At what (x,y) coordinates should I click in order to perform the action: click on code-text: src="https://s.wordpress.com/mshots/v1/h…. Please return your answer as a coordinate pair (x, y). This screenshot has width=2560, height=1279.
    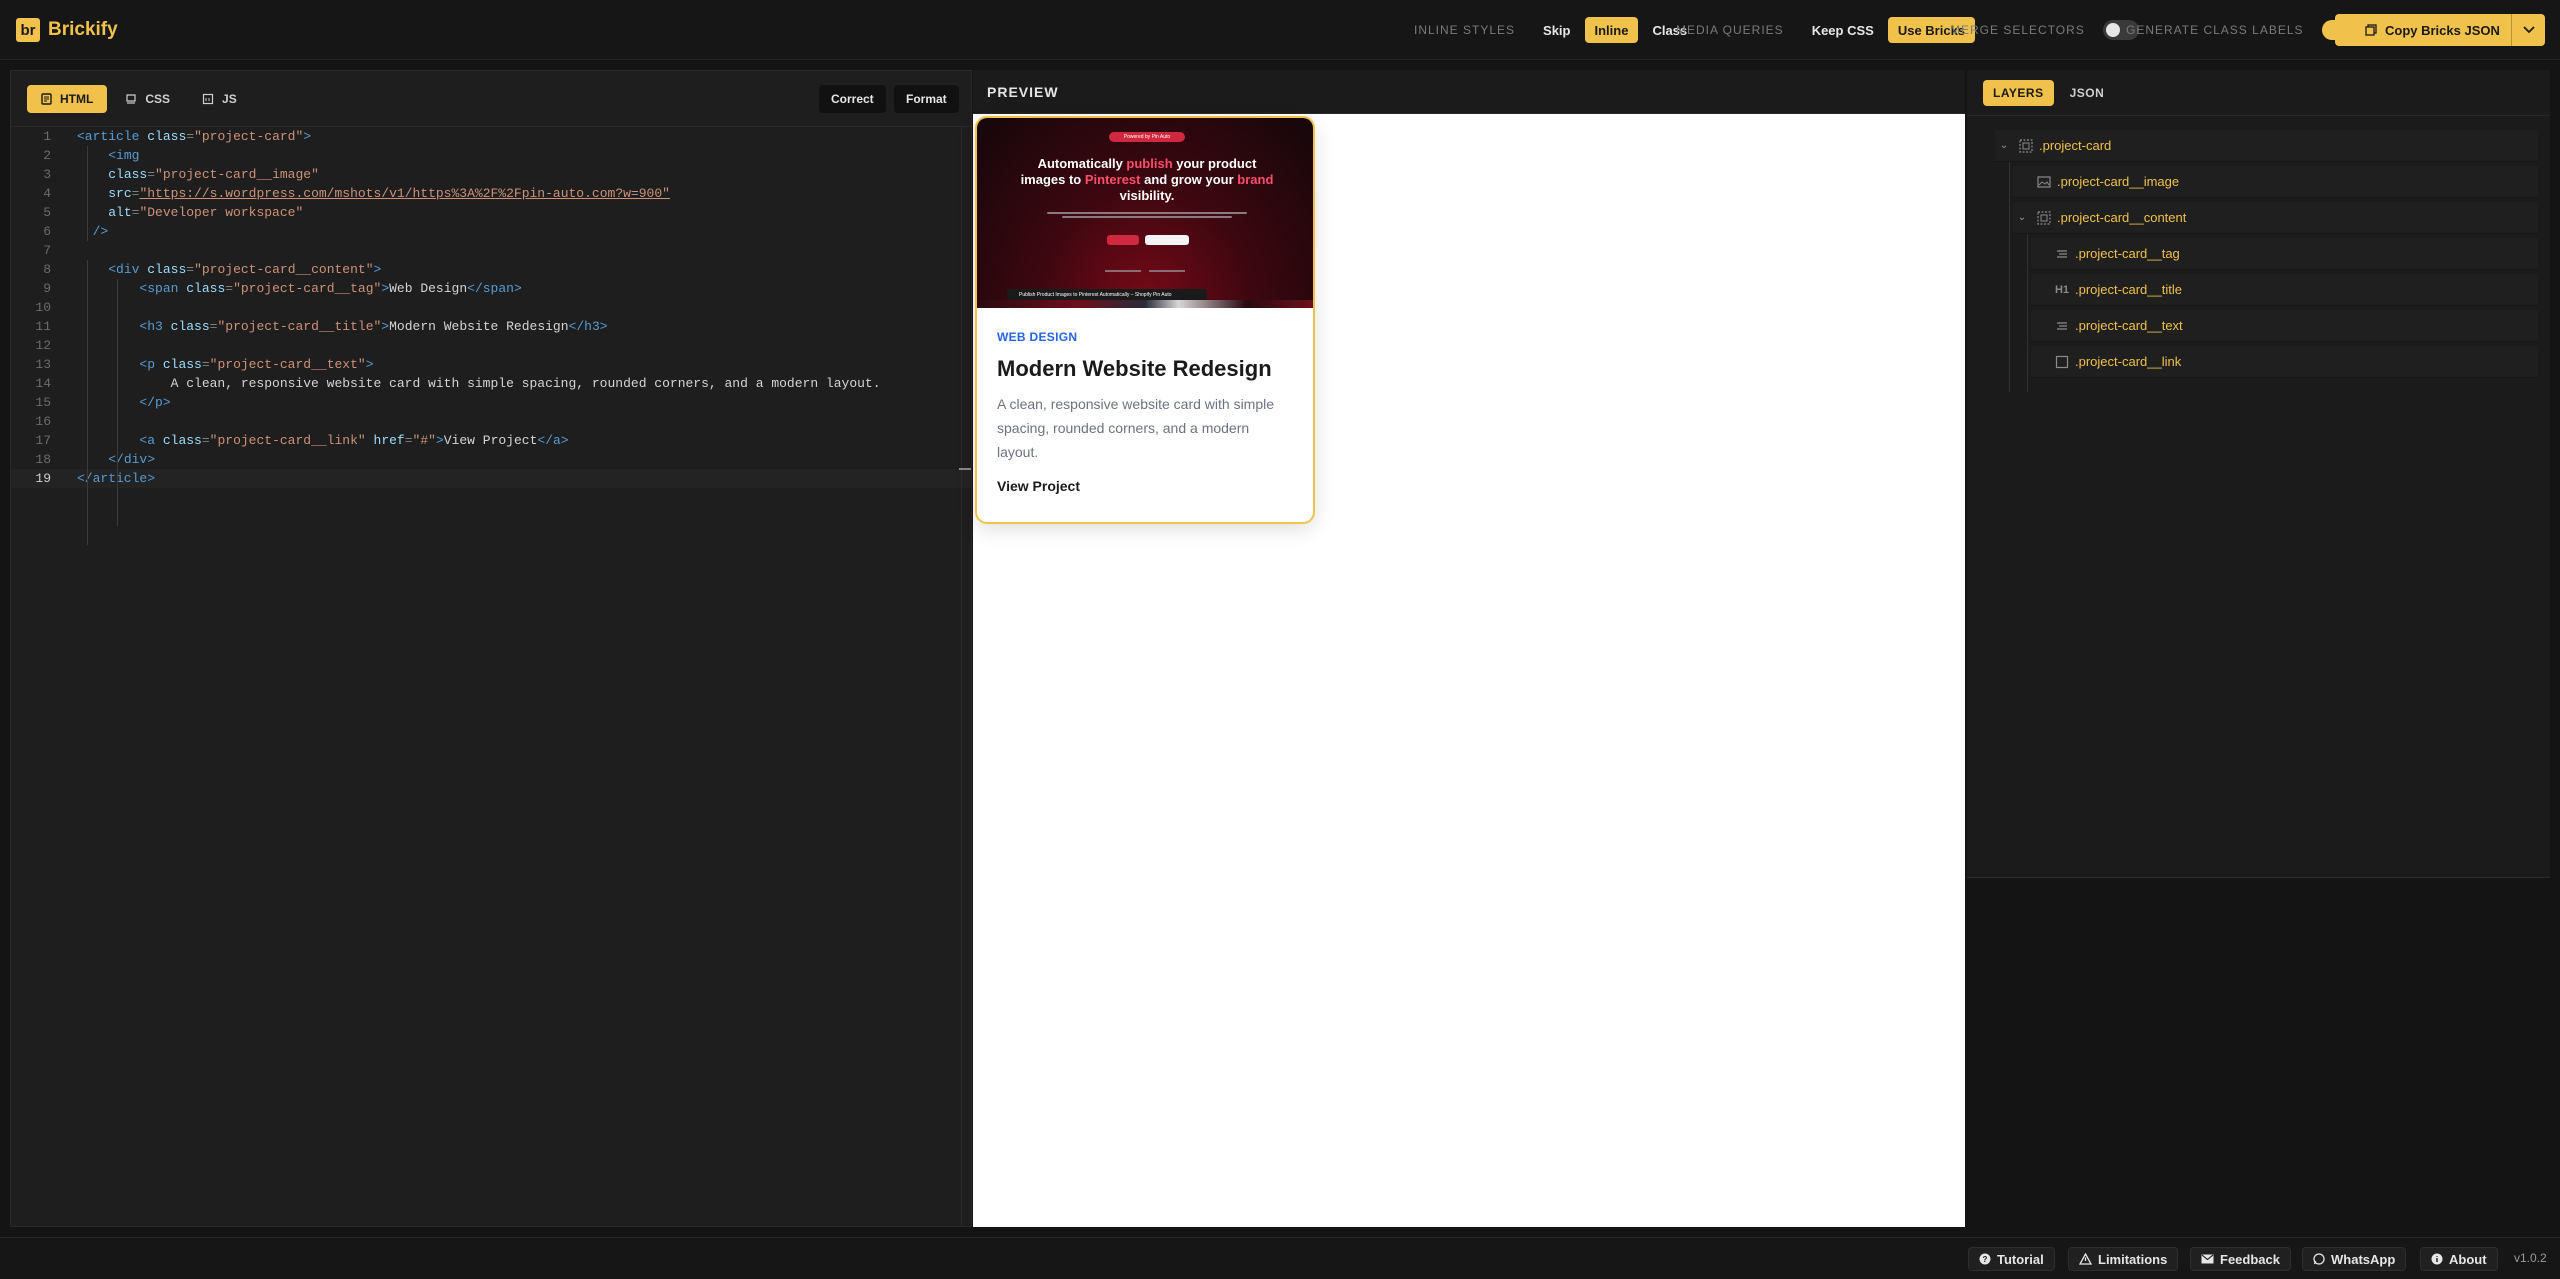
    Looking at the image, I should click on (389, 193).